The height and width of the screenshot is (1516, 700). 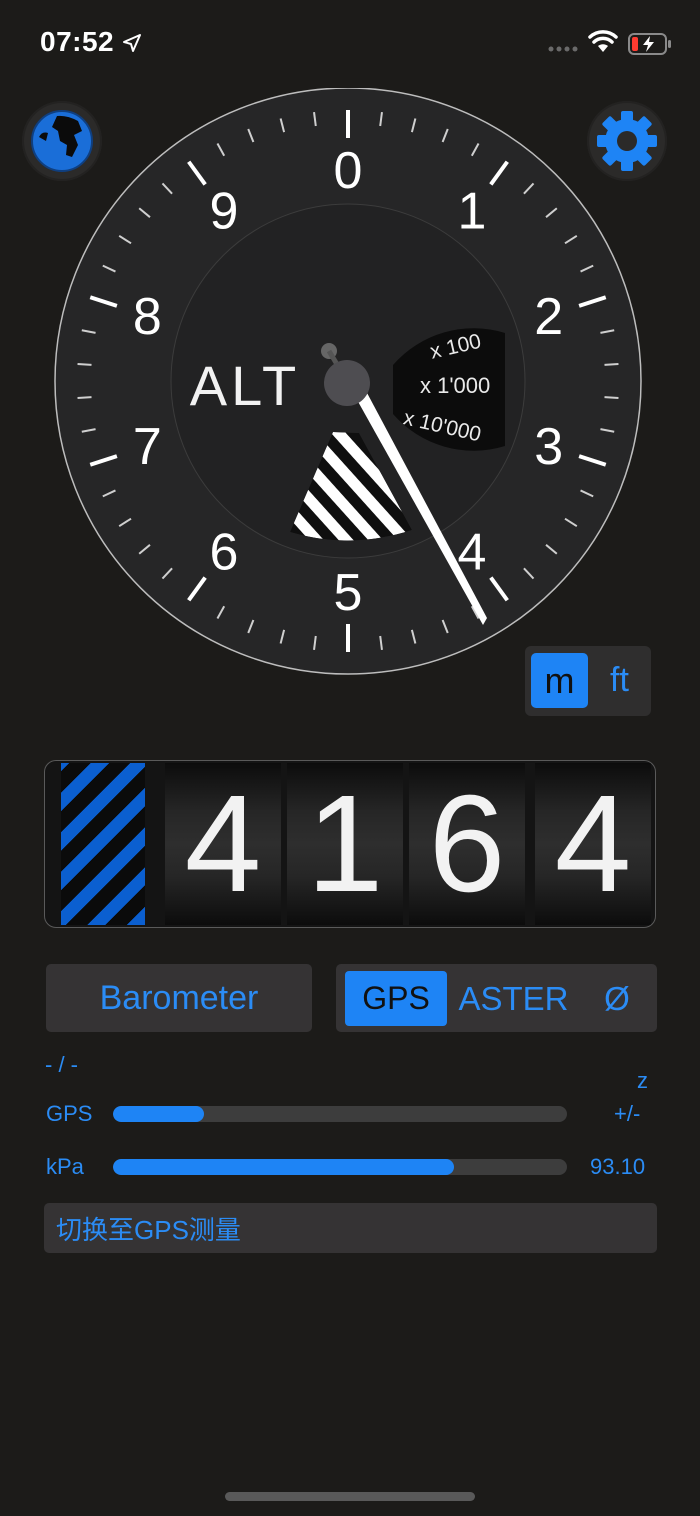 I want to click on dial-numeral: 1, so click(x=472, y=211).